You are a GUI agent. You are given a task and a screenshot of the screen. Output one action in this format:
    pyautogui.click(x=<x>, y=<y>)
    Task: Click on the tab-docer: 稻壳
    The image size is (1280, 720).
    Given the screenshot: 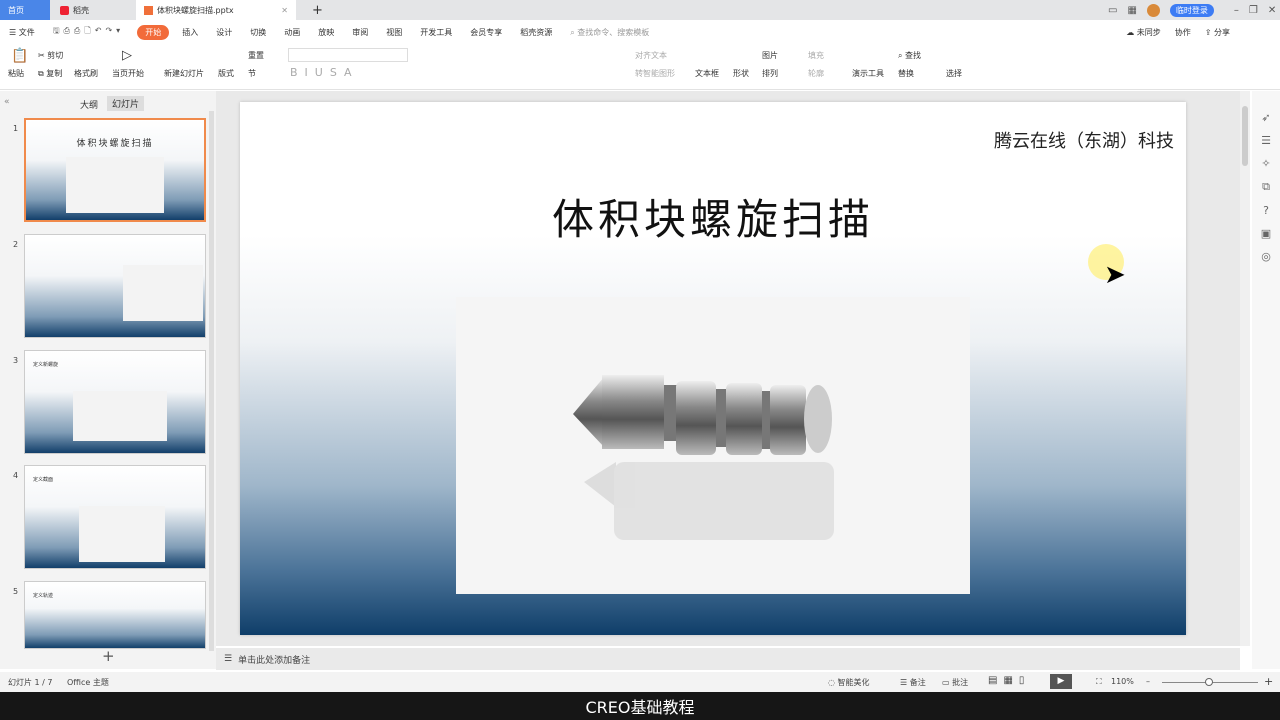 What is the action you would take?
    pyautogui.click(x=92, y=10)
    